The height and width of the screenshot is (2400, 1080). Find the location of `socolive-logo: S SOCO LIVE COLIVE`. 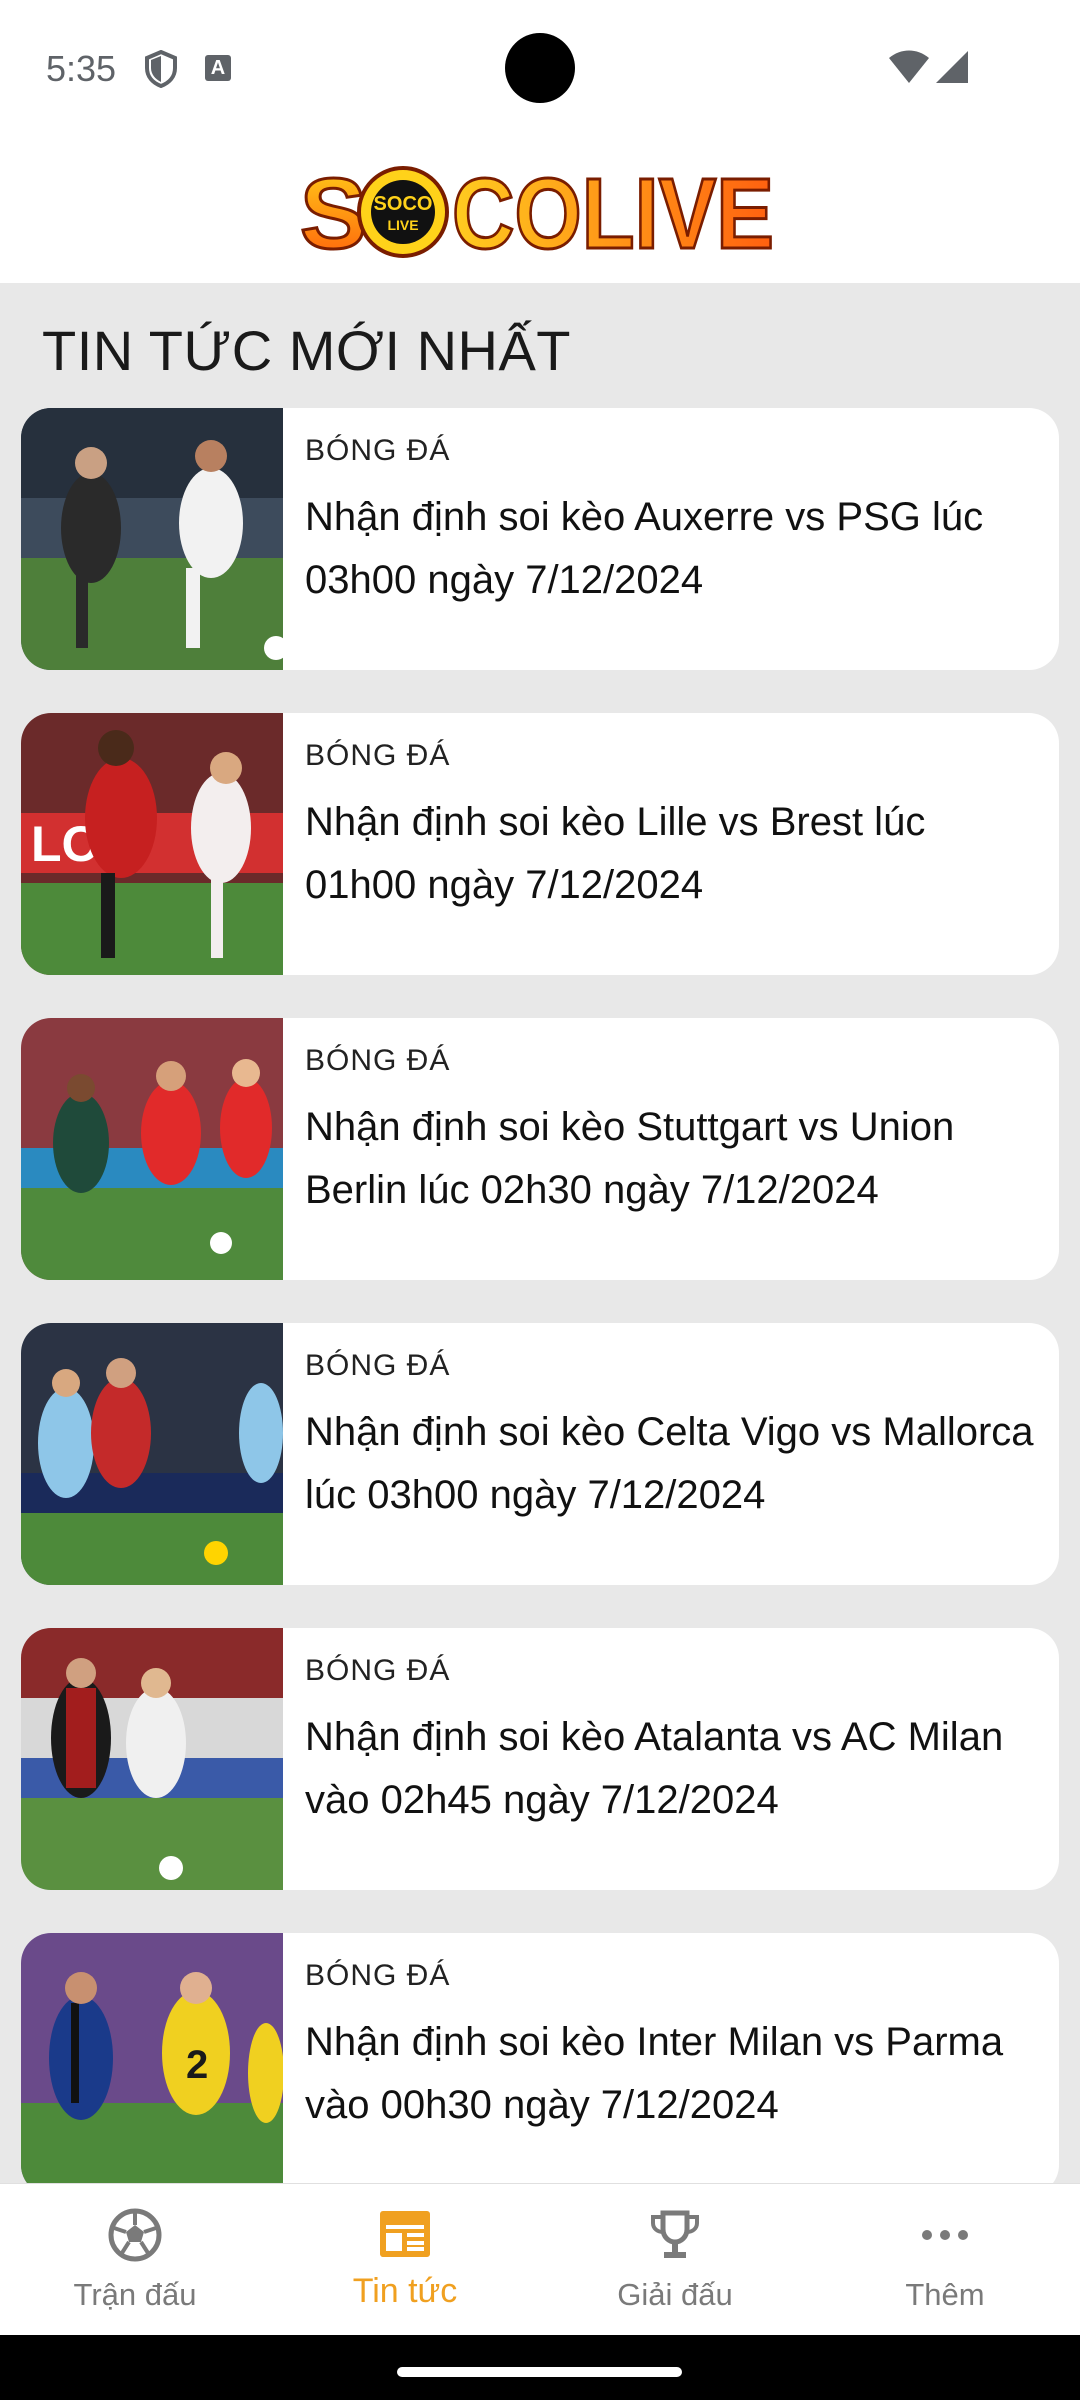

socolive-logo: S SOCO LIVE COLIVE is located at coordinates (538, 210).